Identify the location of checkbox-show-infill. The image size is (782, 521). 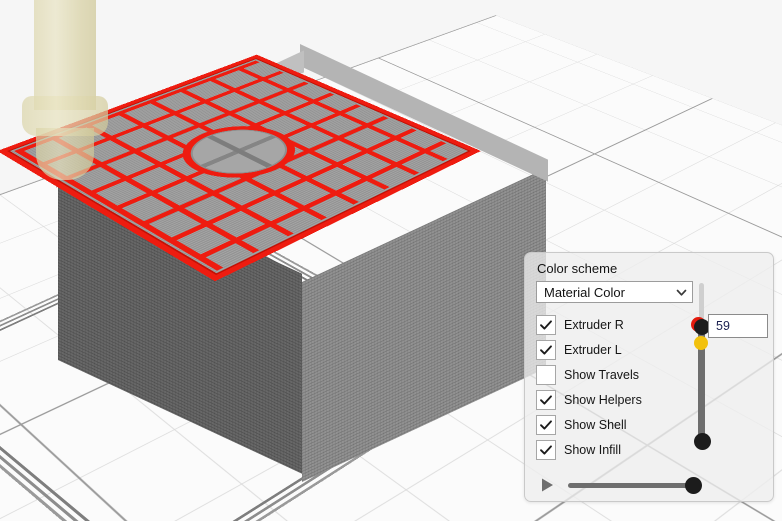
(546, 450).